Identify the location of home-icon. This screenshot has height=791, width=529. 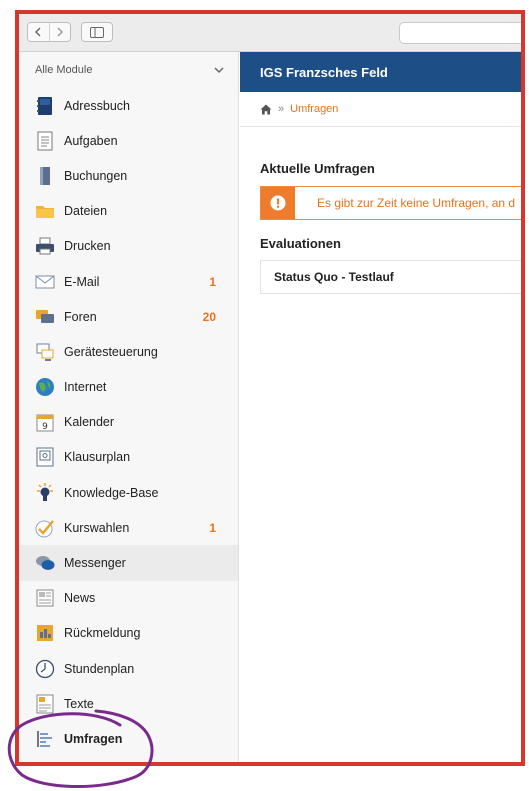
(266, 109).